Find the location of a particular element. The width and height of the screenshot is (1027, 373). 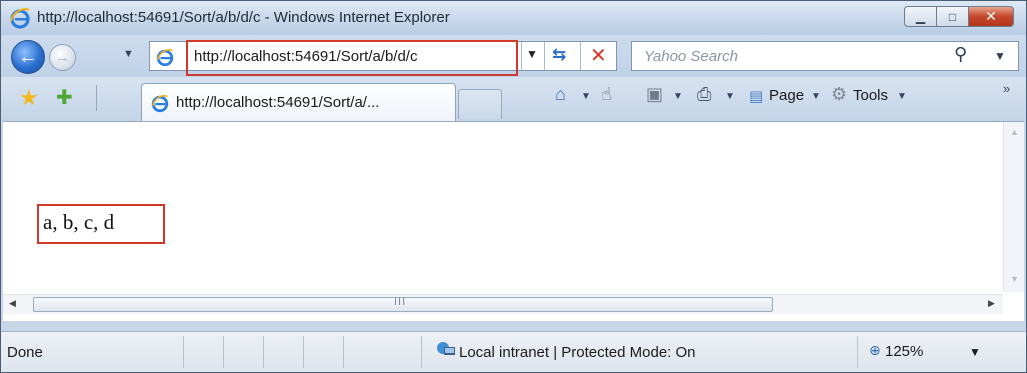

forward-arrow-icon: → is located at coordinates (62, 57).